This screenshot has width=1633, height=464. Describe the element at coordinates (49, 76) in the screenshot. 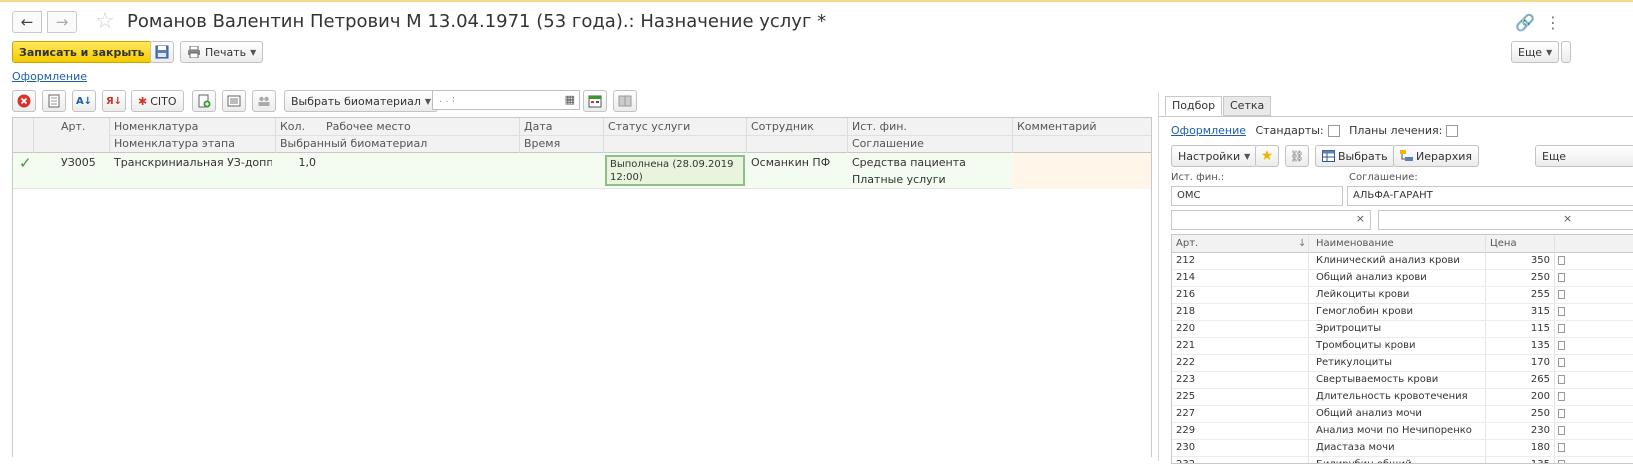

I see `oformlenie-link: Оформление` at that location.